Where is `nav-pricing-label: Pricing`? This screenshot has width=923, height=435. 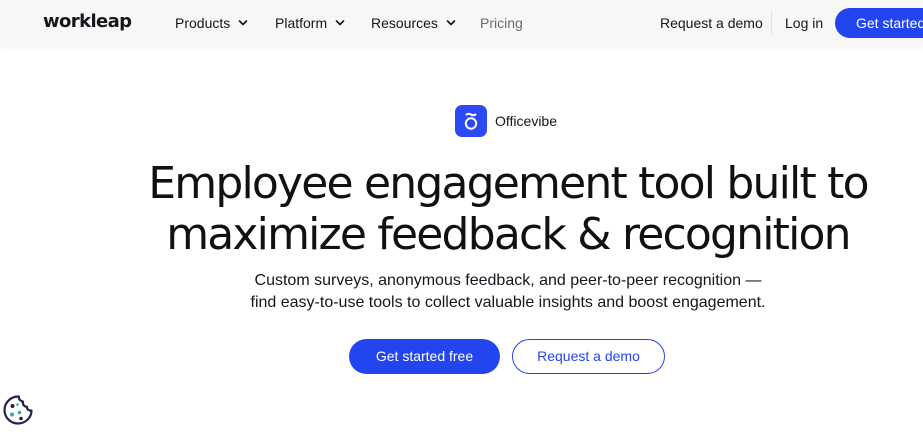 nav-pricing-label: Pricing is located at coordinates (501, 23).